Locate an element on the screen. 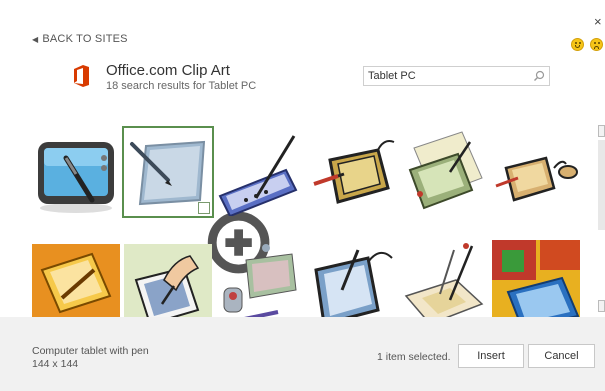  search-icon is located at coordinates (539, 76).